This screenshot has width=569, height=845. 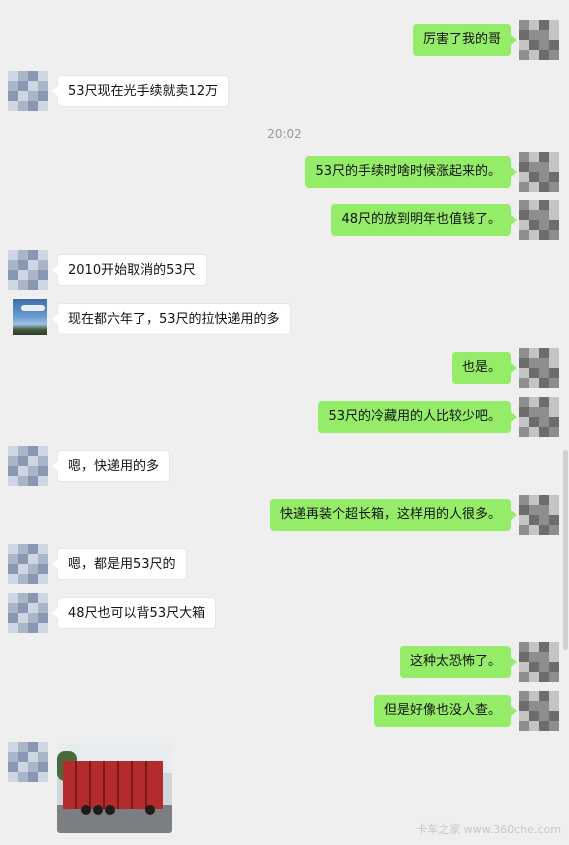 I want to click on message-bubble-outgoing: 48尺的放到明年也值钱了。, so click(x=424, y=220).